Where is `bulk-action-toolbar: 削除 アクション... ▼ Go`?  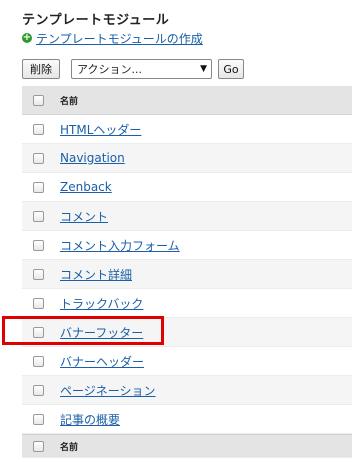 bulk-action-toolbar: 削除 アクション... ▼ Go is located at coordinates (133, 69).